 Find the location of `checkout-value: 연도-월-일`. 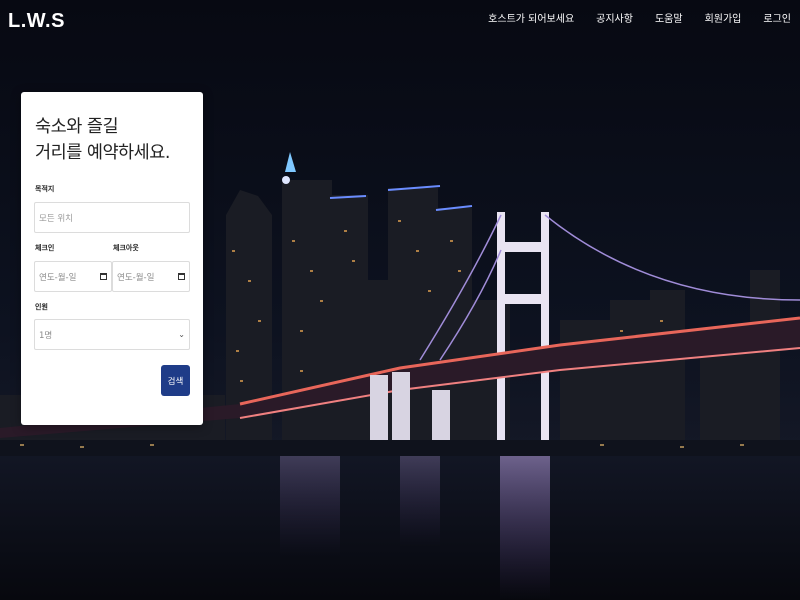

checkout-value: 연도-월-일 is located at coordinates (136, 277).